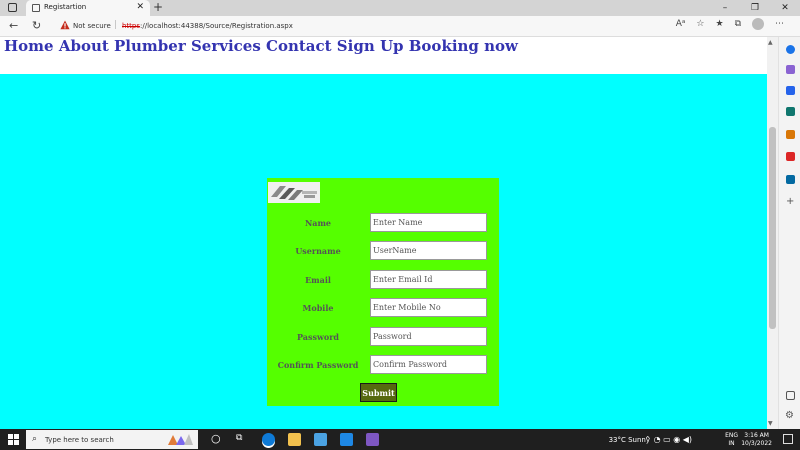 The height and width of the screenshot is (450, 800). Describe the element at coordinates (756, 443) in the screenshot. I see `clock-date: 10/3/2022` at that location.